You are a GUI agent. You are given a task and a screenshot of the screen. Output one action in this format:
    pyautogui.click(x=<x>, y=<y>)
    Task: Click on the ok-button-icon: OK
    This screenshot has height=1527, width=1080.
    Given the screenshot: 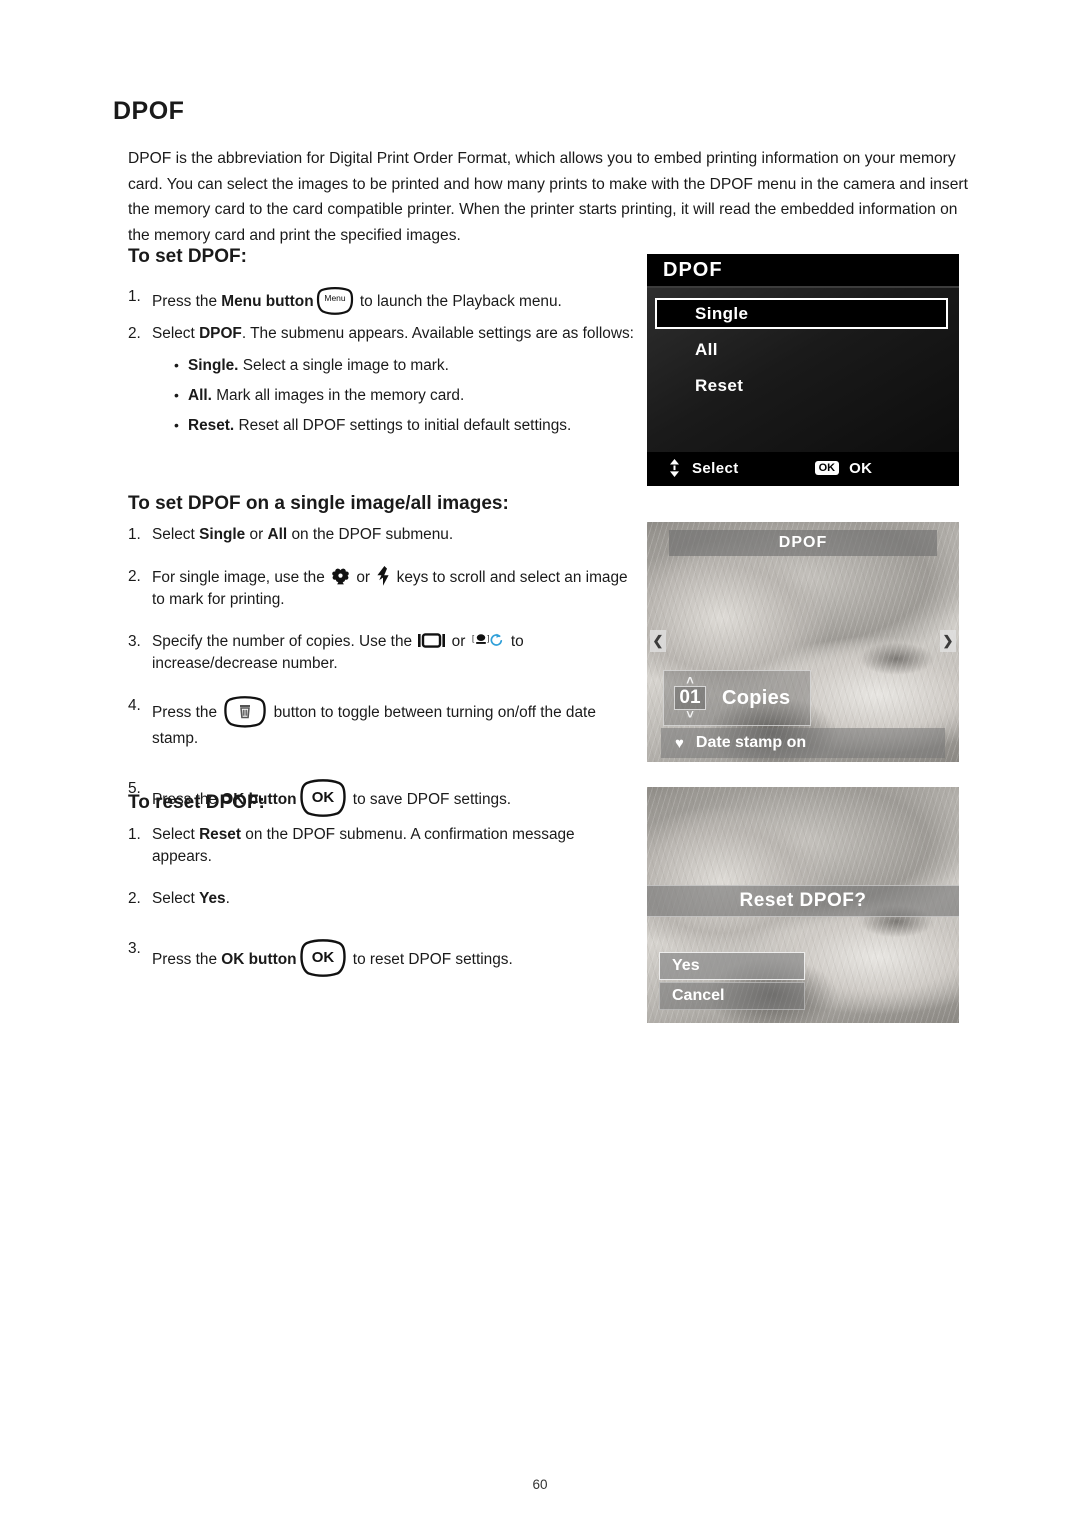 What is the action you would take?
    pyautogui.click(x=323, y=958)
    